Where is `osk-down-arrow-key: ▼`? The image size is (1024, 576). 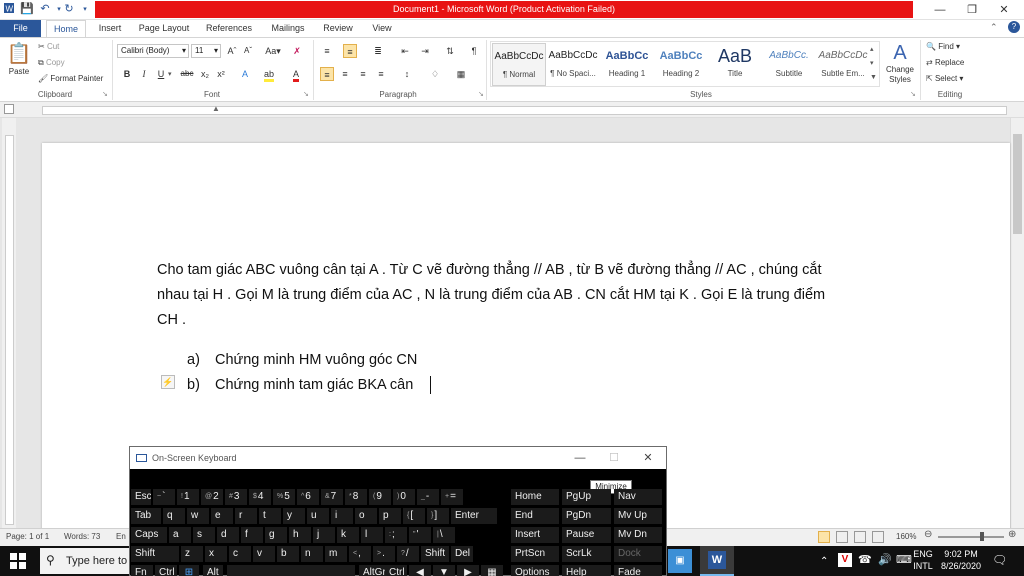 osk-down-arrow-key: ▼ is located at coordinates (444, 570).